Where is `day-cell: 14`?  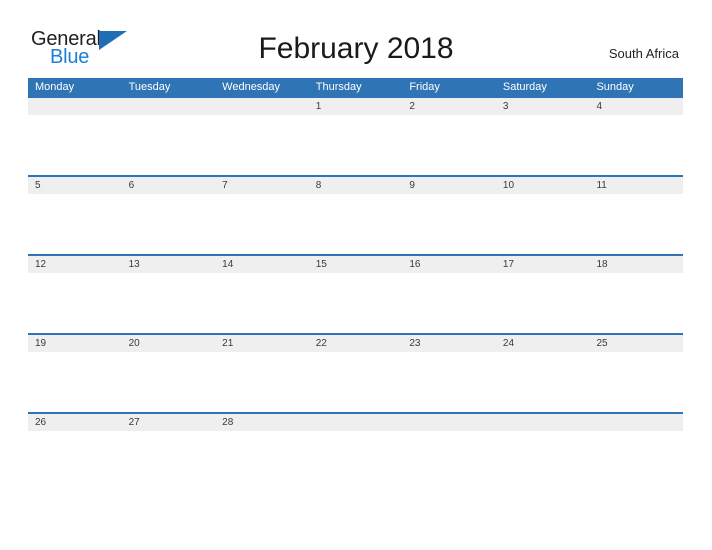
day-cell: 14 is located at coordinates (262, 264).